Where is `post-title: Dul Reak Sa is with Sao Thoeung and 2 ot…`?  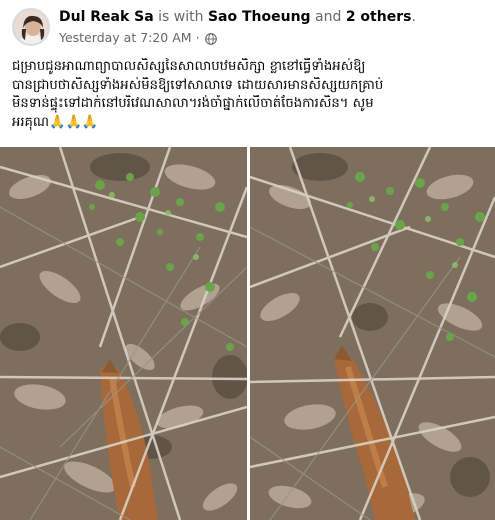 post-title: Dul Reak Sa is with Sao Thoeung and 2 ot… is located at coordinates (259, 17).